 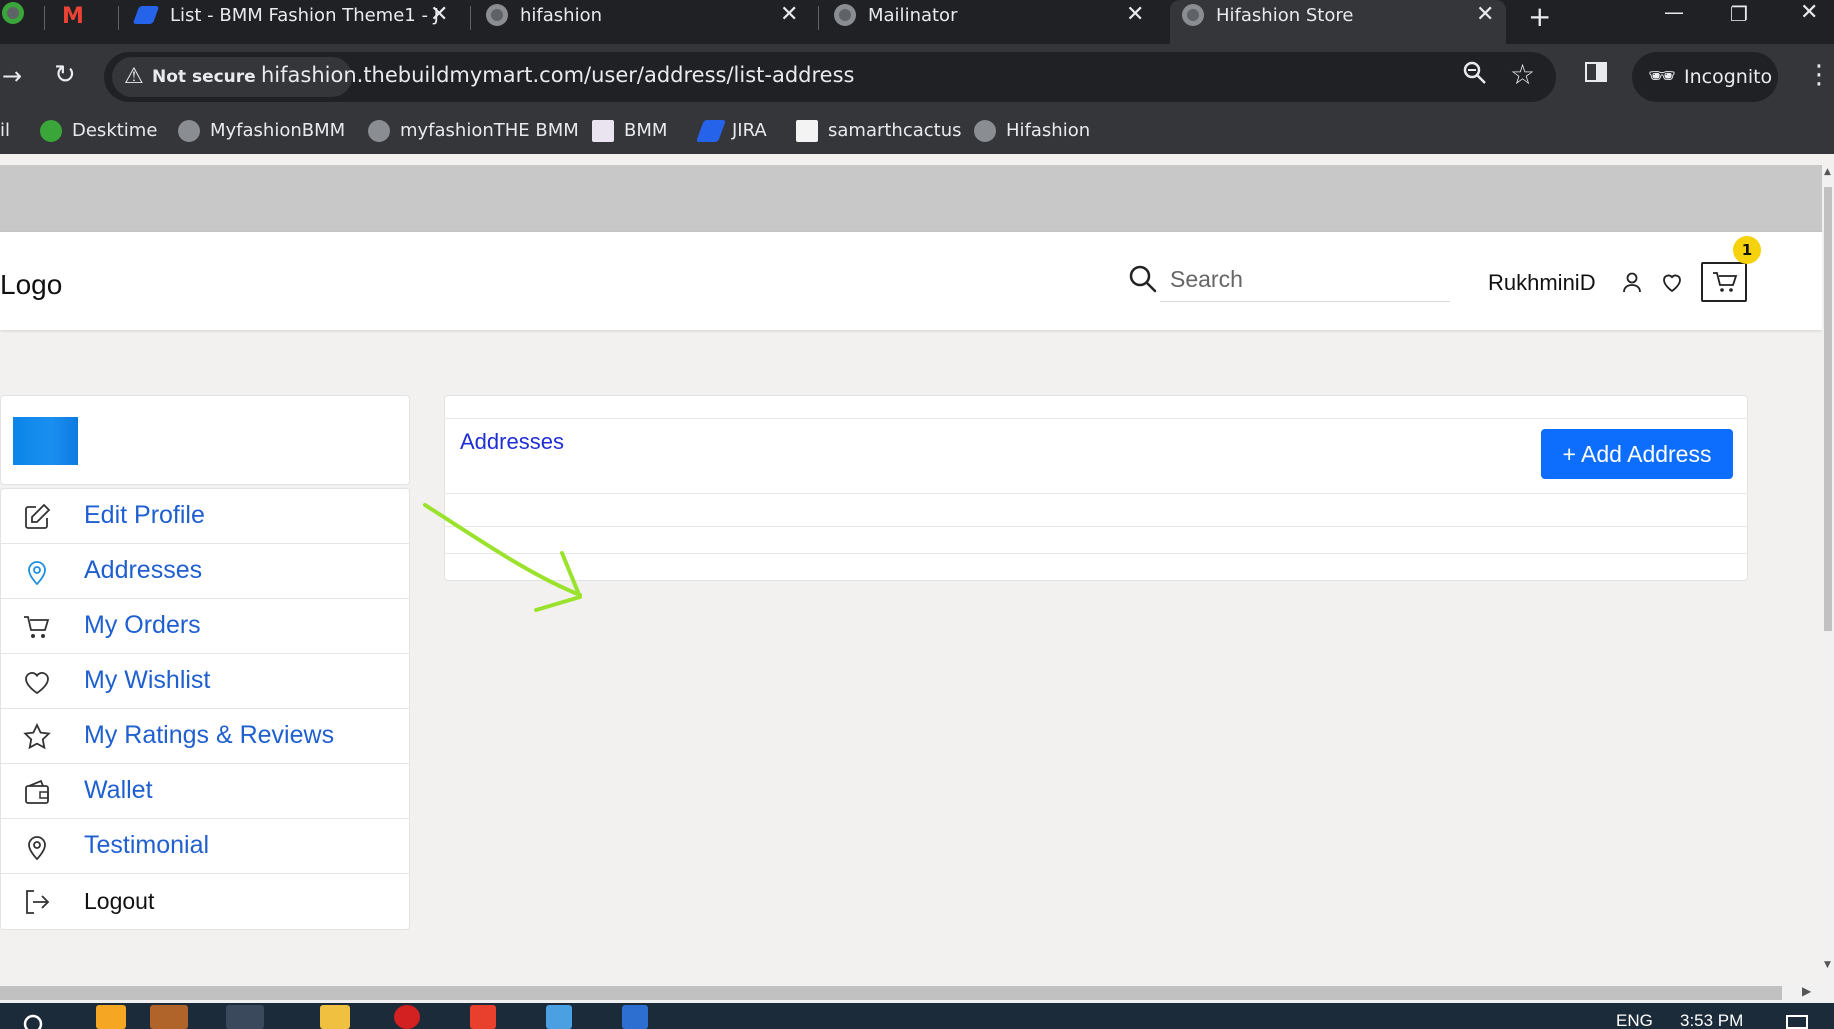 What do you see at coordinates (913, 15) in the screenshot?
I see `tab-title: Mailinator` at bounding box center [913, 15].